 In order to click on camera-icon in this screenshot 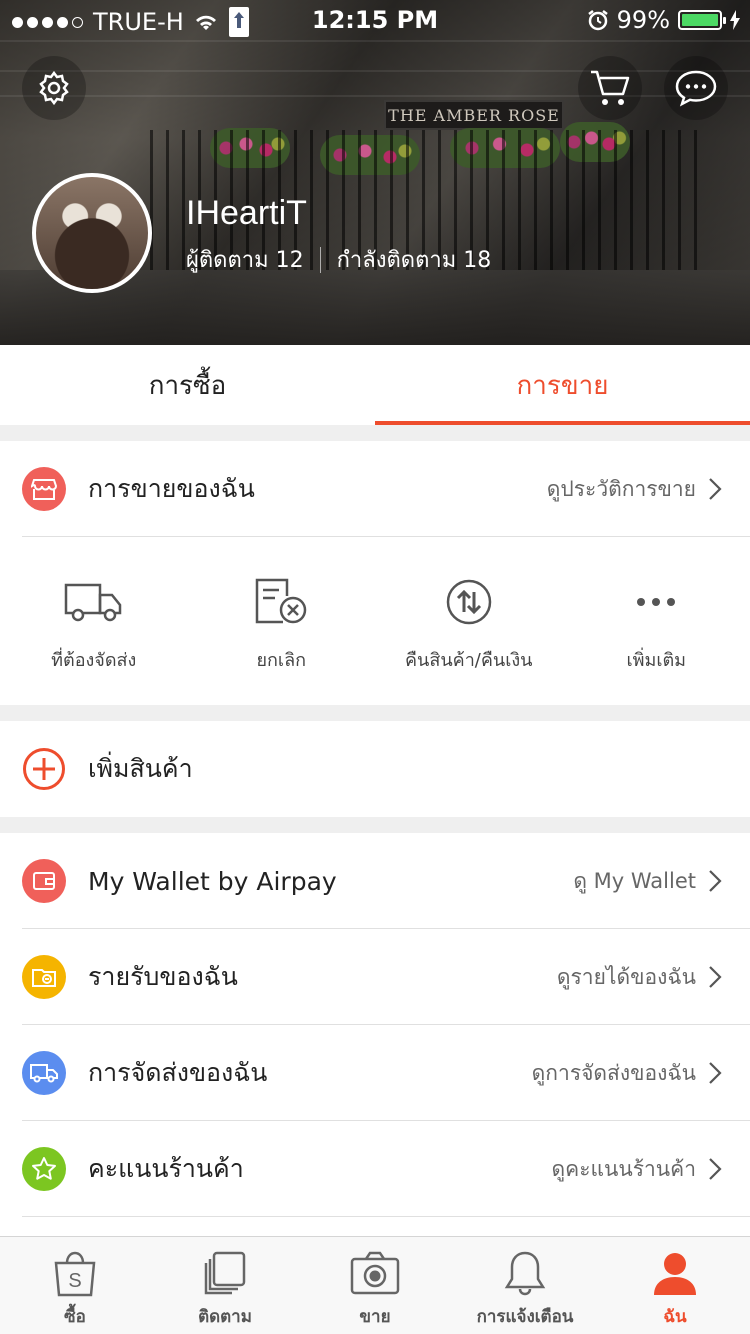, I will do `click(375, 1273)`.